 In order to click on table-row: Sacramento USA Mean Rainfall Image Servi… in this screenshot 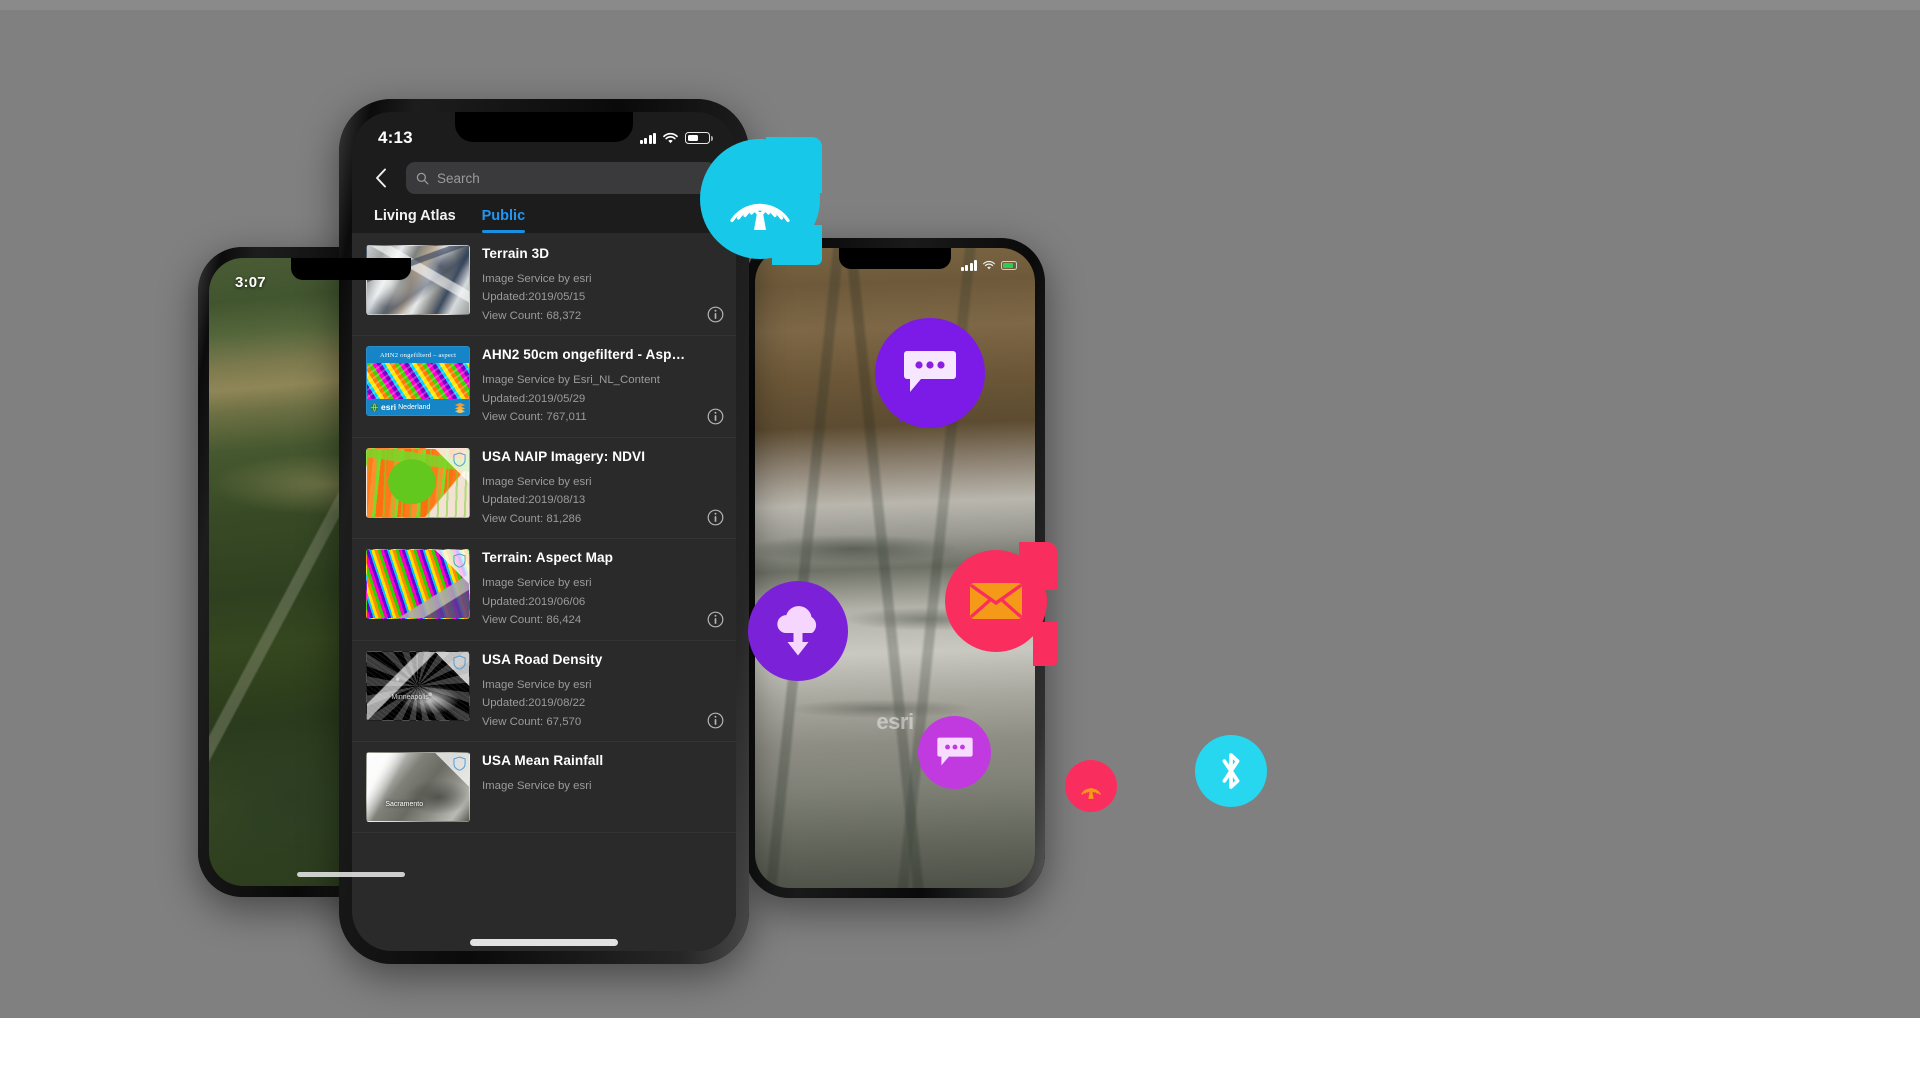, I will do `click(544, 788)`.